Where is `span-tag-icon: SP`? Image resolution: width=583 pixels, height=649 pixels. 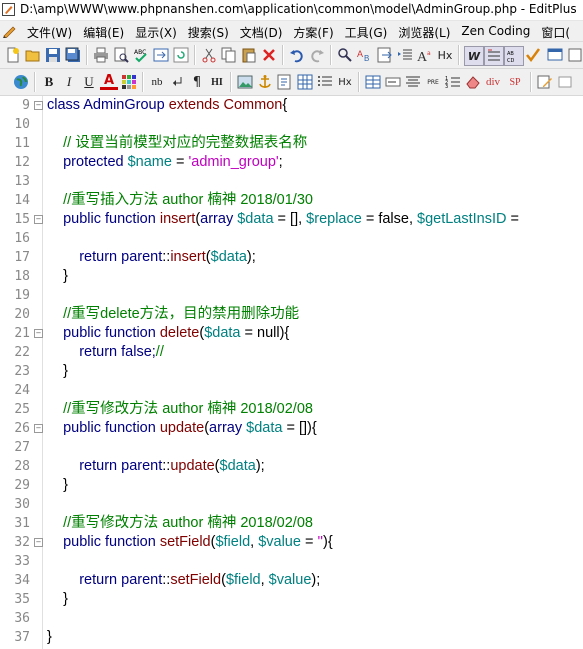
span-tag-icon: SP is located at coordinates (515, 82).